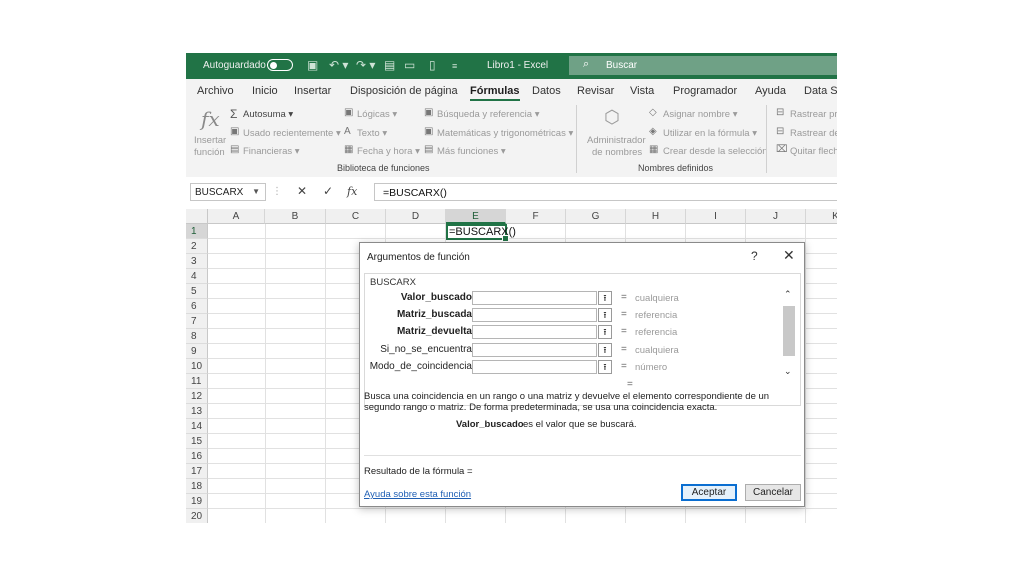  I want to click on column-header-c: C, so click(356, 216).